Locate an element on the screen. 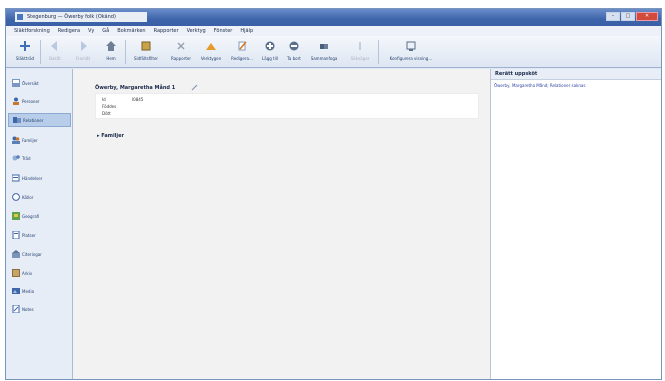 Image resolution: width=665 pixels, height=381 pixels. sidebar-item-label: Platser is located at coordinates (29, 235).